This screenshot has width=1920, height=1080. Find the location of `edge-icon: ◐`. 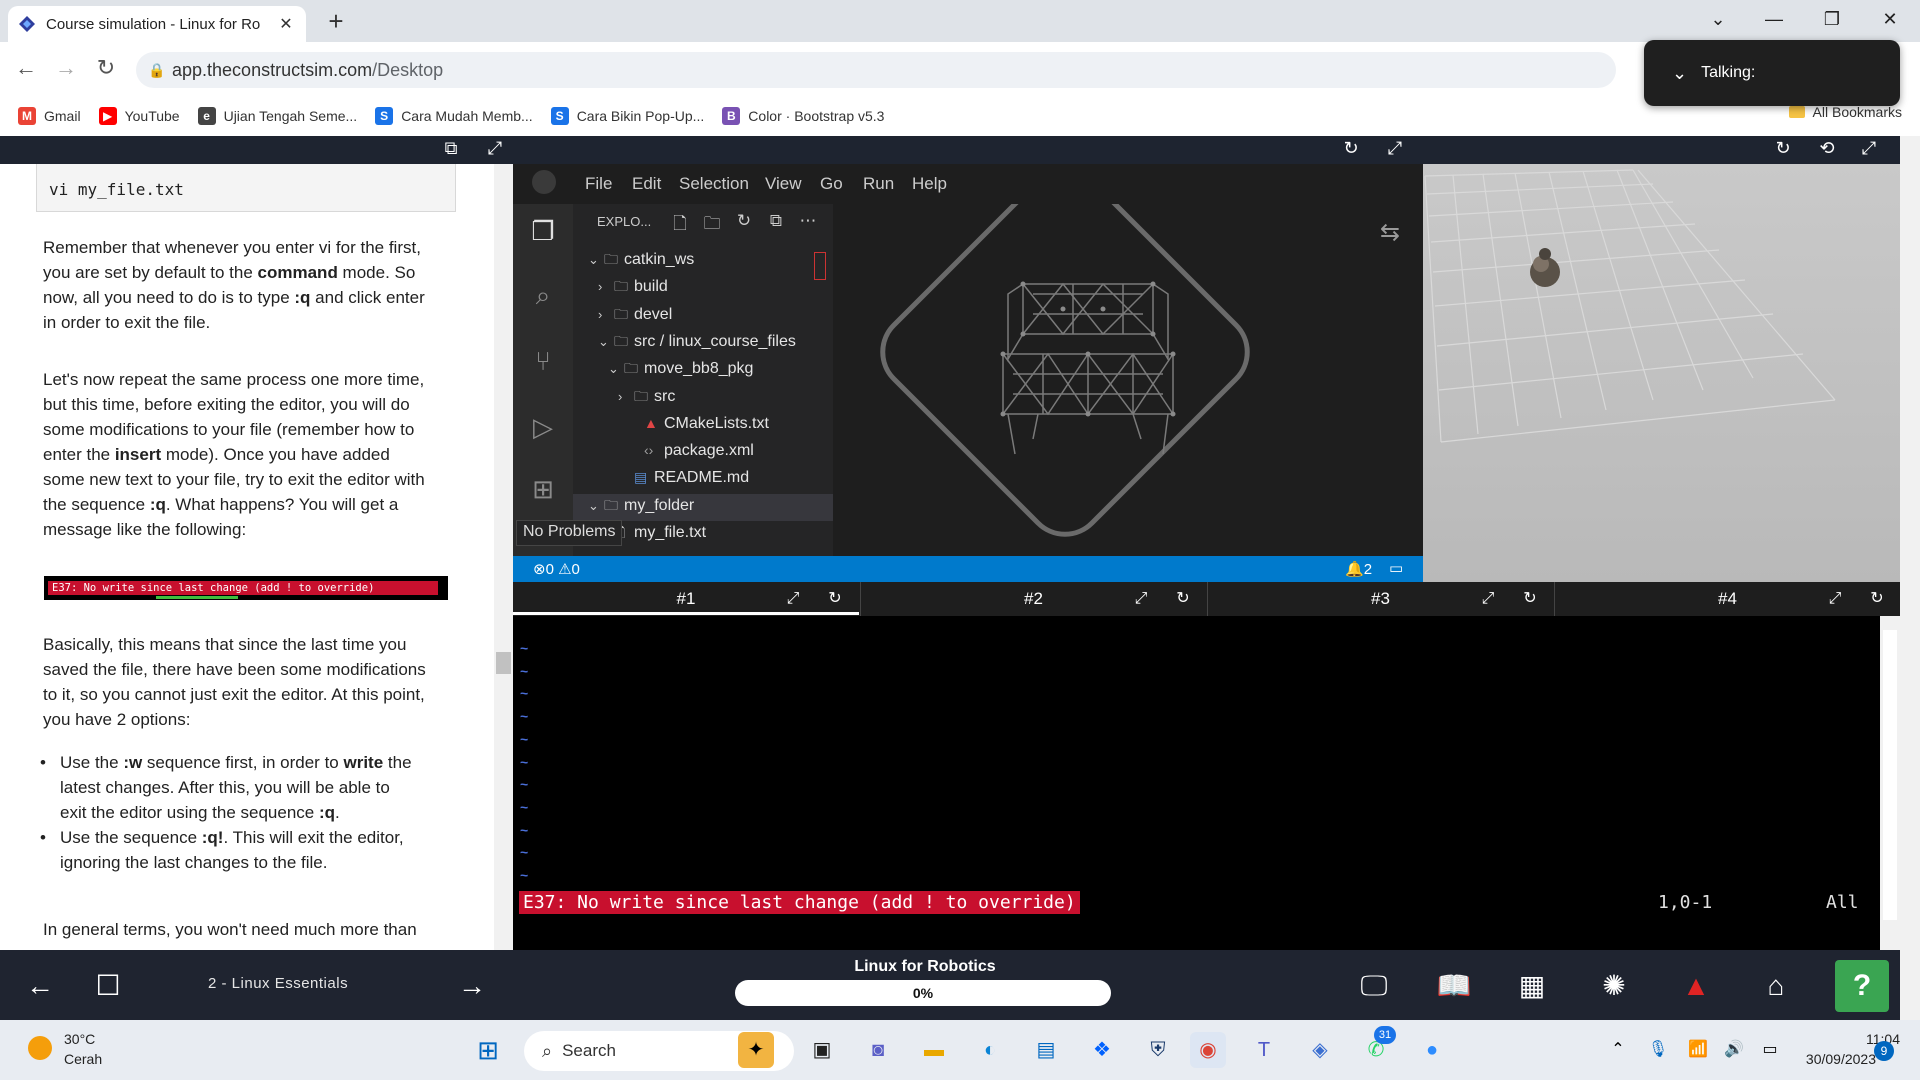

edge-icon: ◐ is located at coordinates (990, 1050).